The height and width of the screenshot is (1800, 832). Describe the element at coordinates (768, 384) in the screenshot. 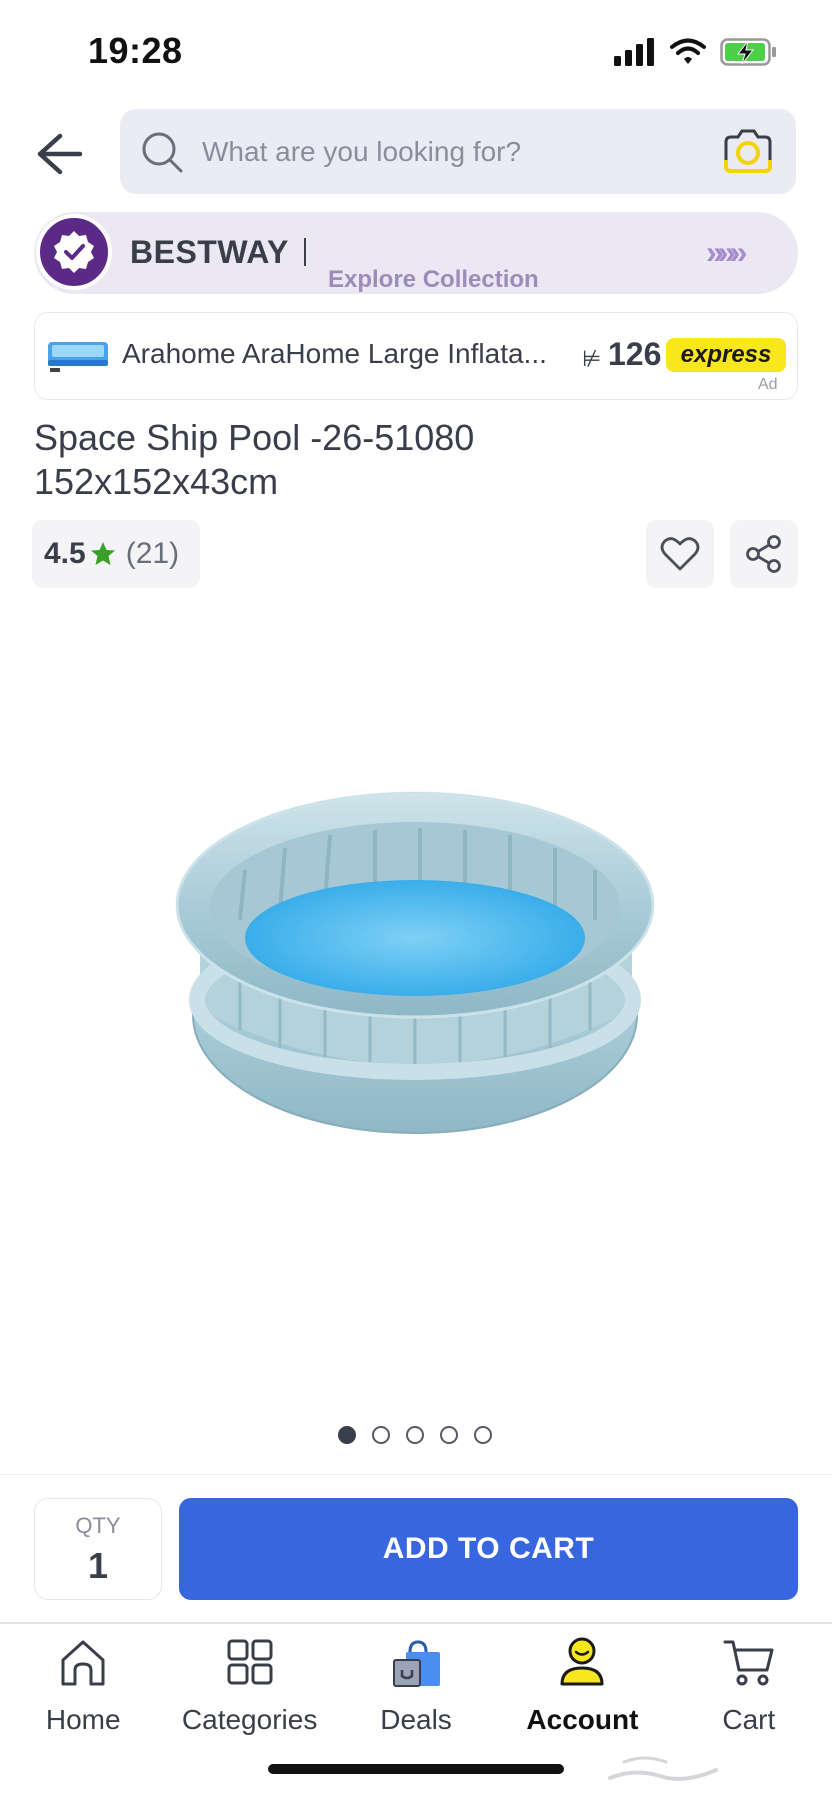

I see `ad-label: Ad` at that location.